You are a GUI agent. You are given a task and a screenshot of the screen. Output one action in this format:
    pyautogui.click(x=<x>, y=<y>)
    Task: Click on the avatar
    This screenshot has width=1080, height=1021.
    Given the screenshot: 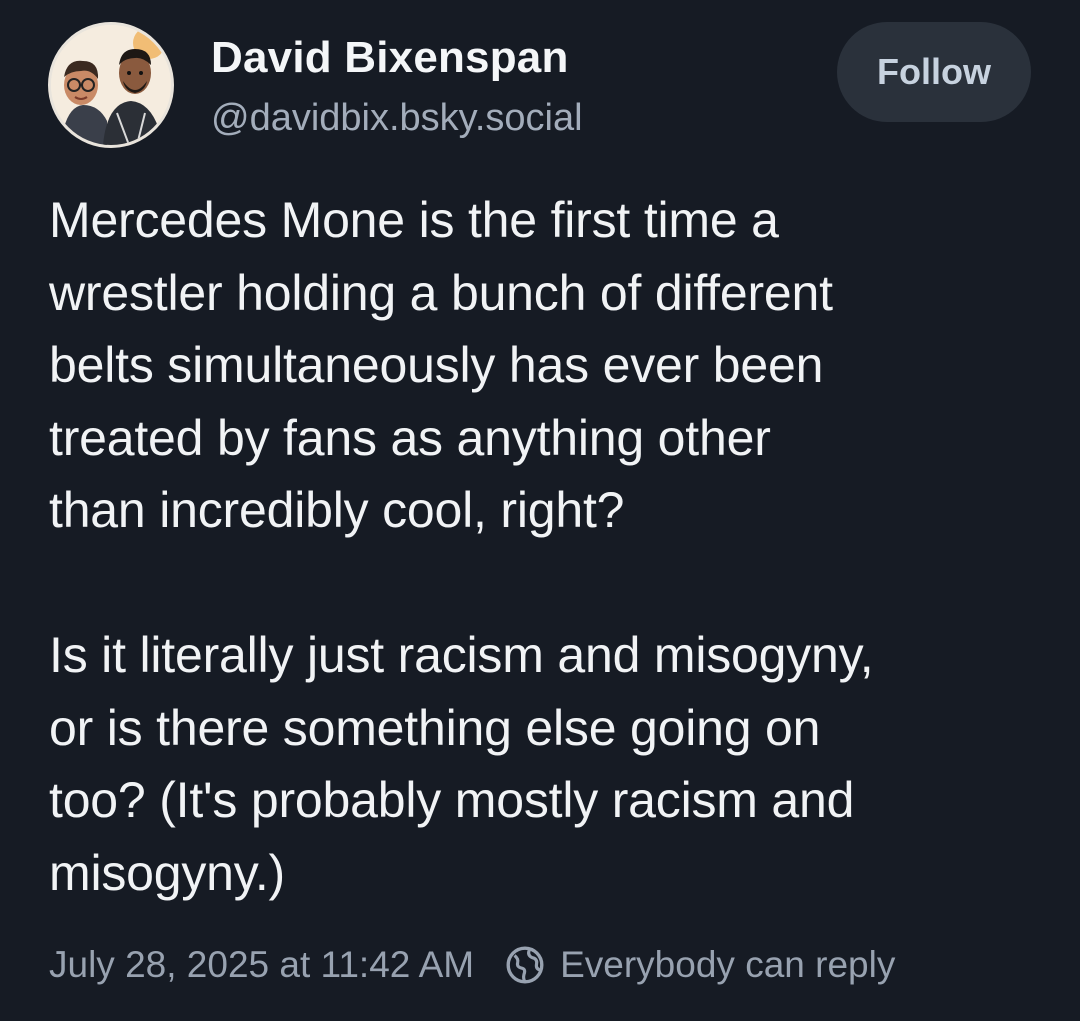 What is the action you would take?
    pyautogui.click(x=111, y=85)
    